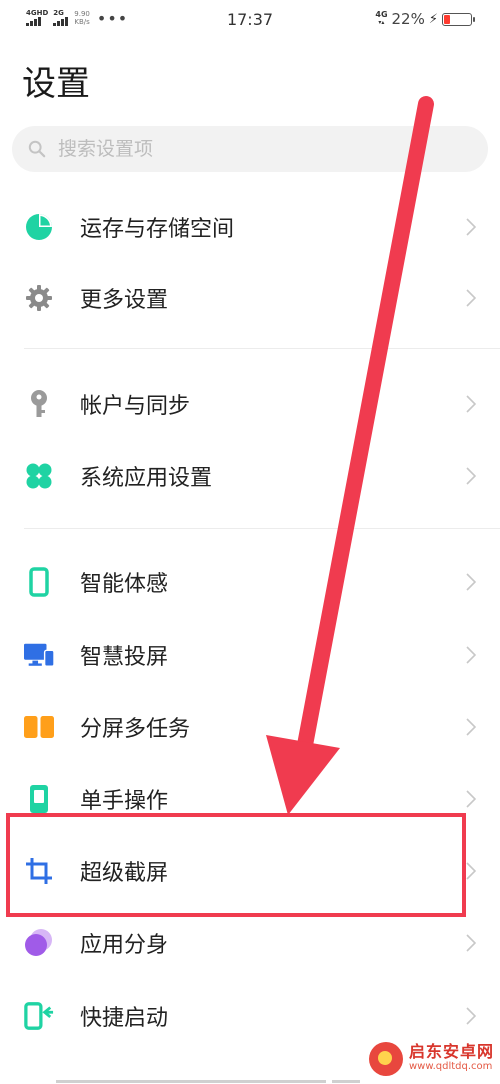 The height and width of the screenshot is (1084, 500). What do you see at coordinates (250, 404) in the screenshot?
I see `settings-item-account: 帐户与同步` at bounding box center [250, 404].